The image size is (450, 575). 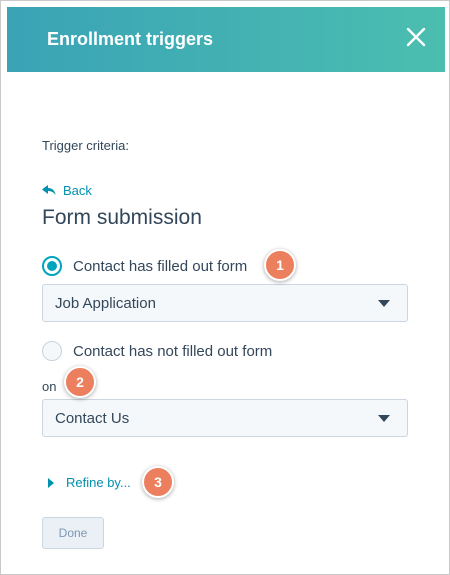 I want to click on form-select-value: Job Application, so click(x=105, y=303).